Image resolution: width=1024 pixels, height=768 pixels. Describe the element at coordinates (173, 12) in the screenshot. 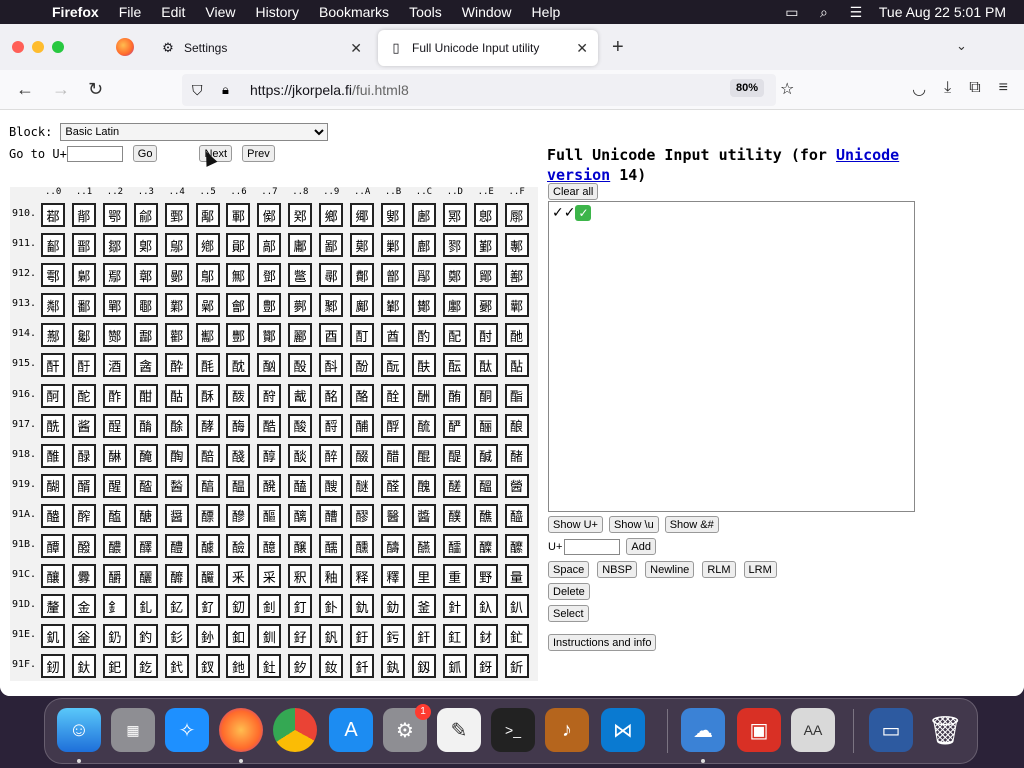

I see `menu-edit: Edit` at that location.